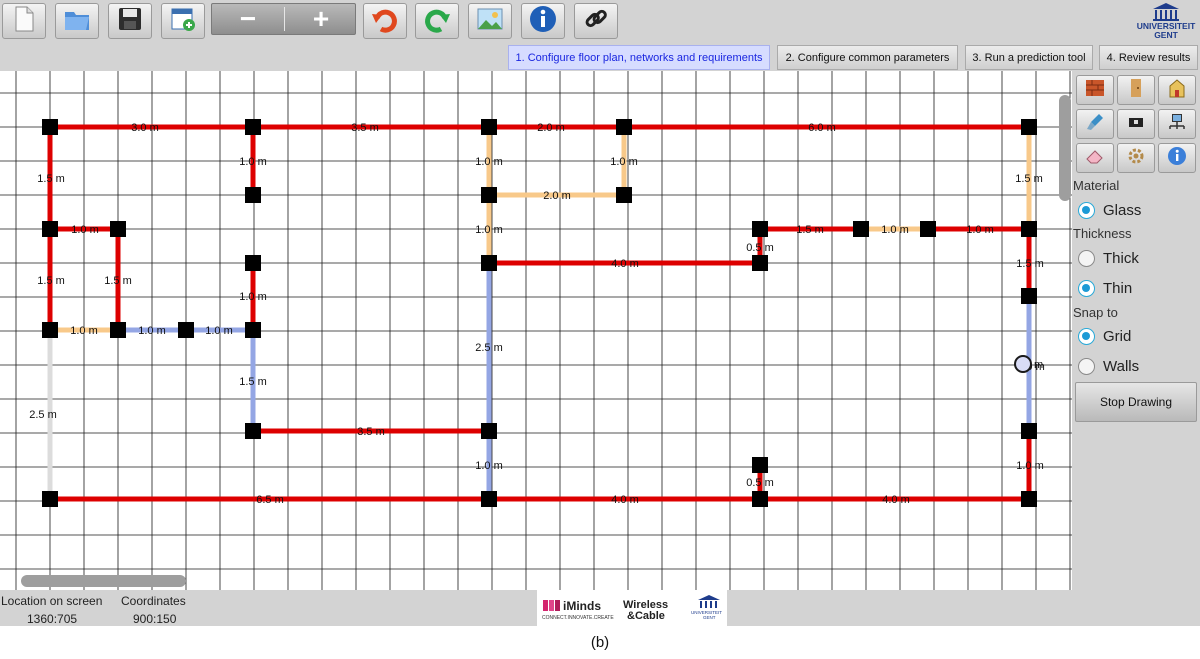 The image size is (1200, 659). Describe the element at coordinates (1038, 365) in the screenshot. I see `cursor-label: m` at that location.